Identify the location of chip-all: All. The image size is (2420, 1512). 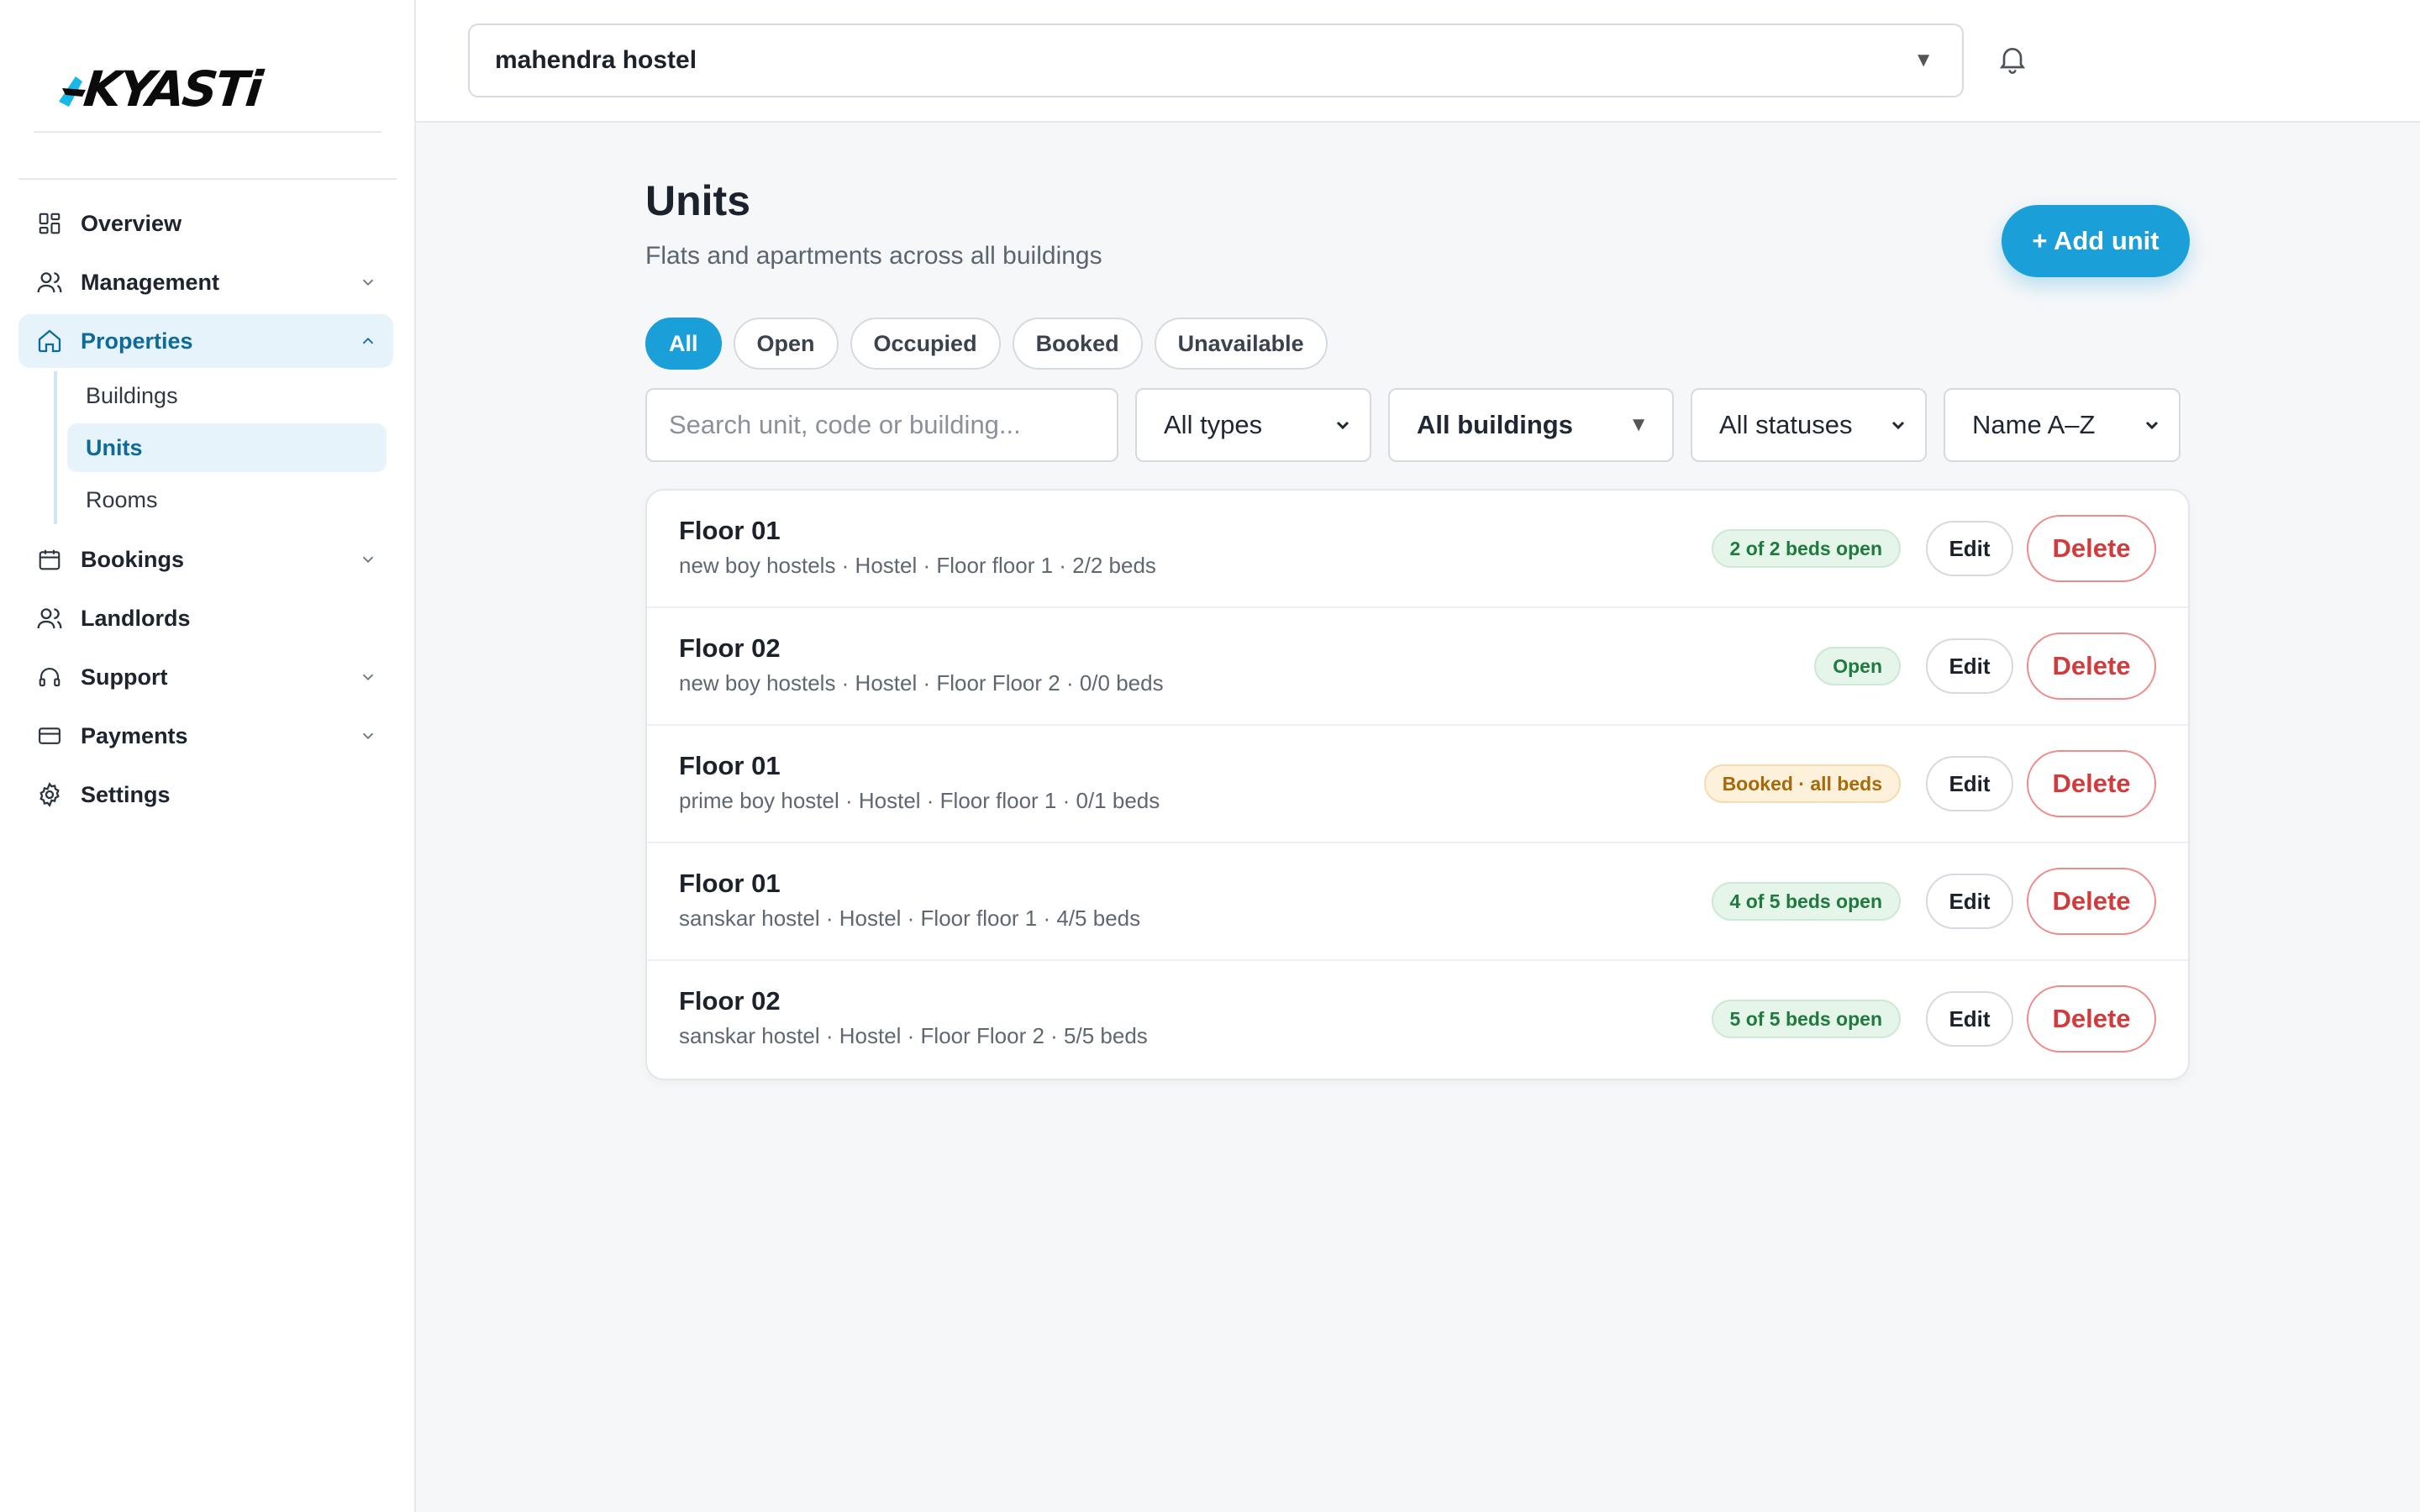
(683, 344).